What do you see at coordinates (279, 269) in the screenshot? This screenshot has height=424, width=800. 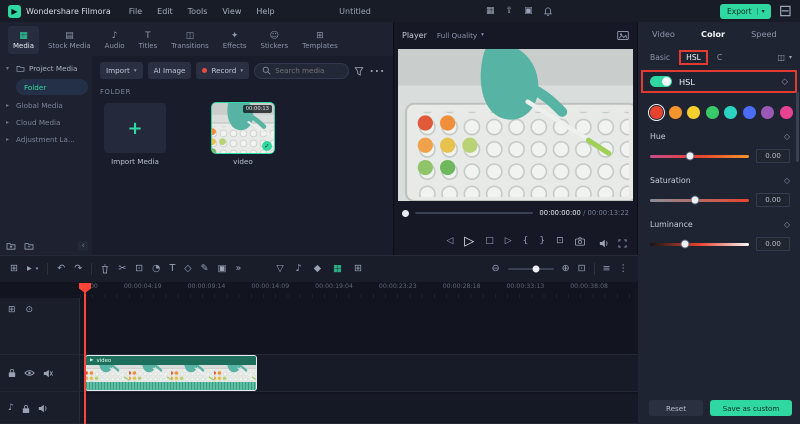 I see `marker-icon: ▽` at bounding box center [279, 269].